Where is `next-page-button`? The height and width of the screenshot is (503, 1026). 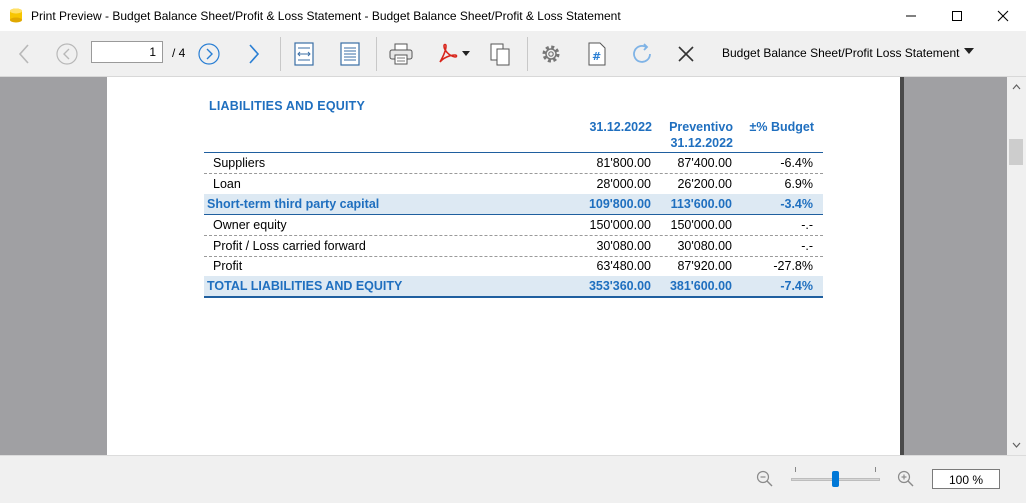
next-page-button is located at coordinates (209, 53).